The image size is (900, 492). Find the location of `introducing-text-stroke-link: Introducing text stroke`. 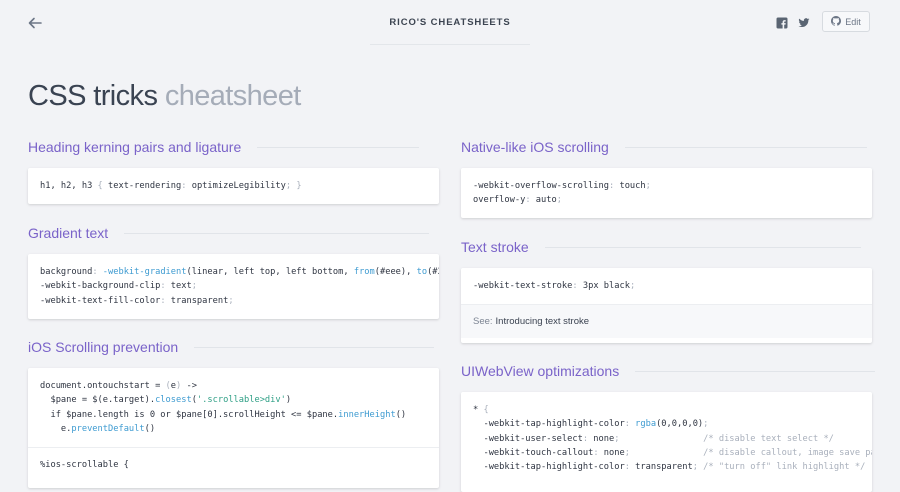

introducing-text-stroke-link: Introducing text stroke is located at coordinates (542, 321).